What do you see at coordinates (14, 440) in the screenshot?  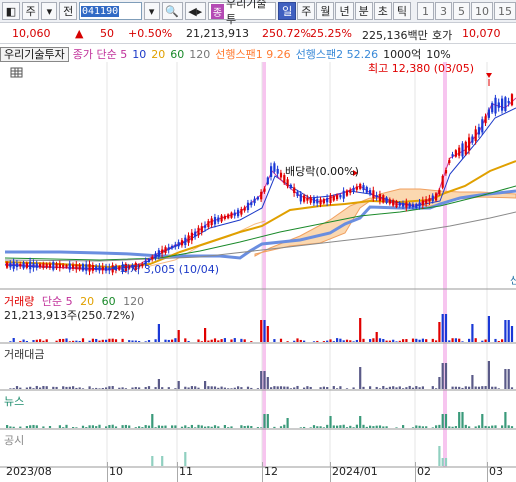 I see `disclosure-title: 공시` at bounding box center [14, 440].